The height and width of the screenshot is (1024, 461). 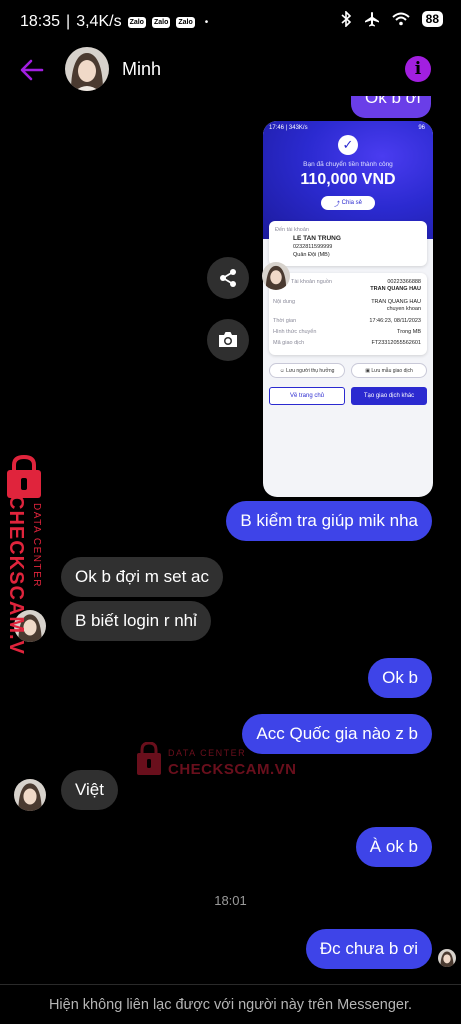 I want to click on outgoing-message: Đc chưa b ơi, so click(x=368, y=949).